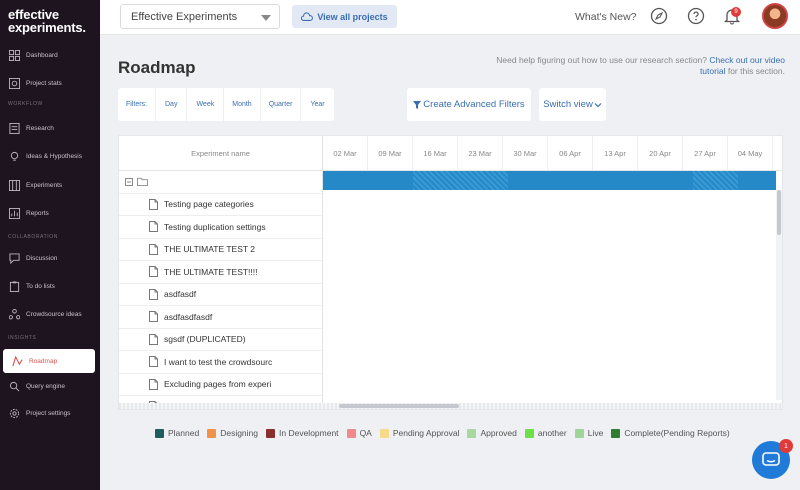 Image resolution: width=800 pixels, height=490 pixels. Describe the element at coordinates (417, 104) in the screenshot. I see `filter-icon` at that location.